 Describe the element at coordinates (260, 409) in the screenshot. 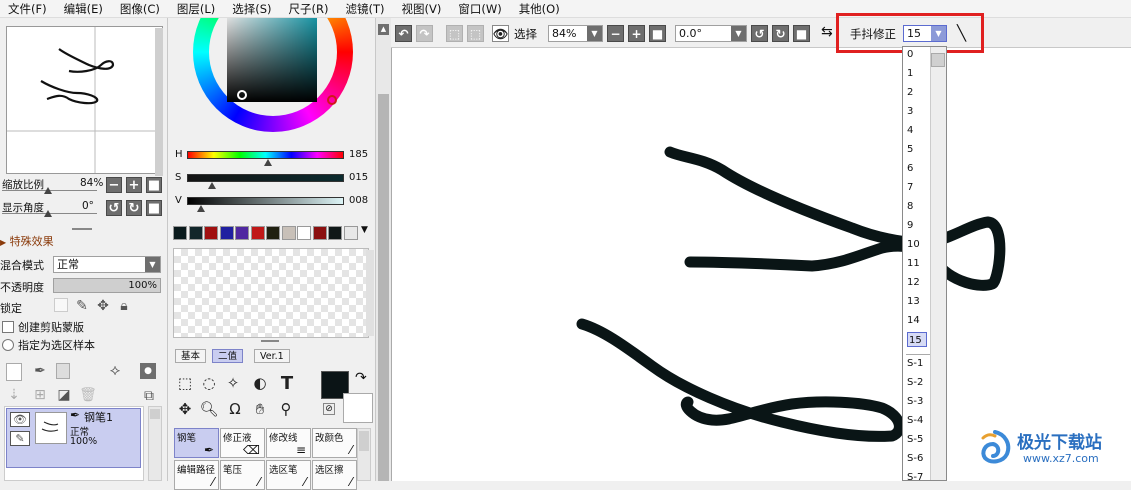

I see `hand-tool-icon: ✋︎` at that location.